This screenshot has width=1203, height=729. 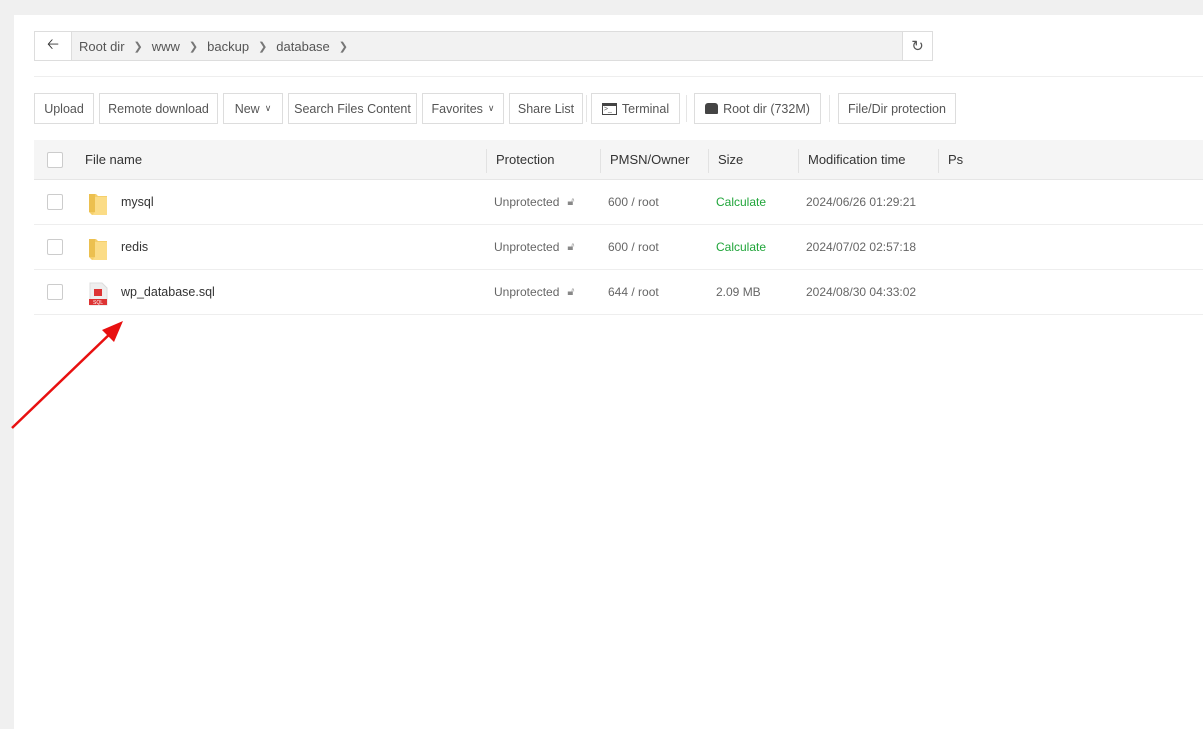 What do you see at coordinates (67, 375) in the screenshot?
I see `annotation-arrow` at bounding box center [67, 375].